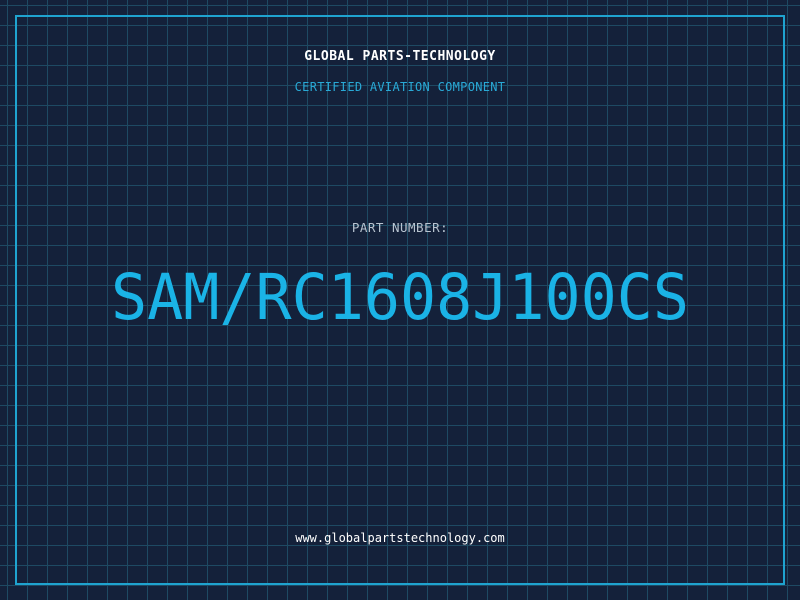 The width and height of the screenshot is (800, 600). What do you see at coordinates (400, 227) in the screenshot?
I see `part-number-label: PART NUMBER:` at bounding box center [400, 227].